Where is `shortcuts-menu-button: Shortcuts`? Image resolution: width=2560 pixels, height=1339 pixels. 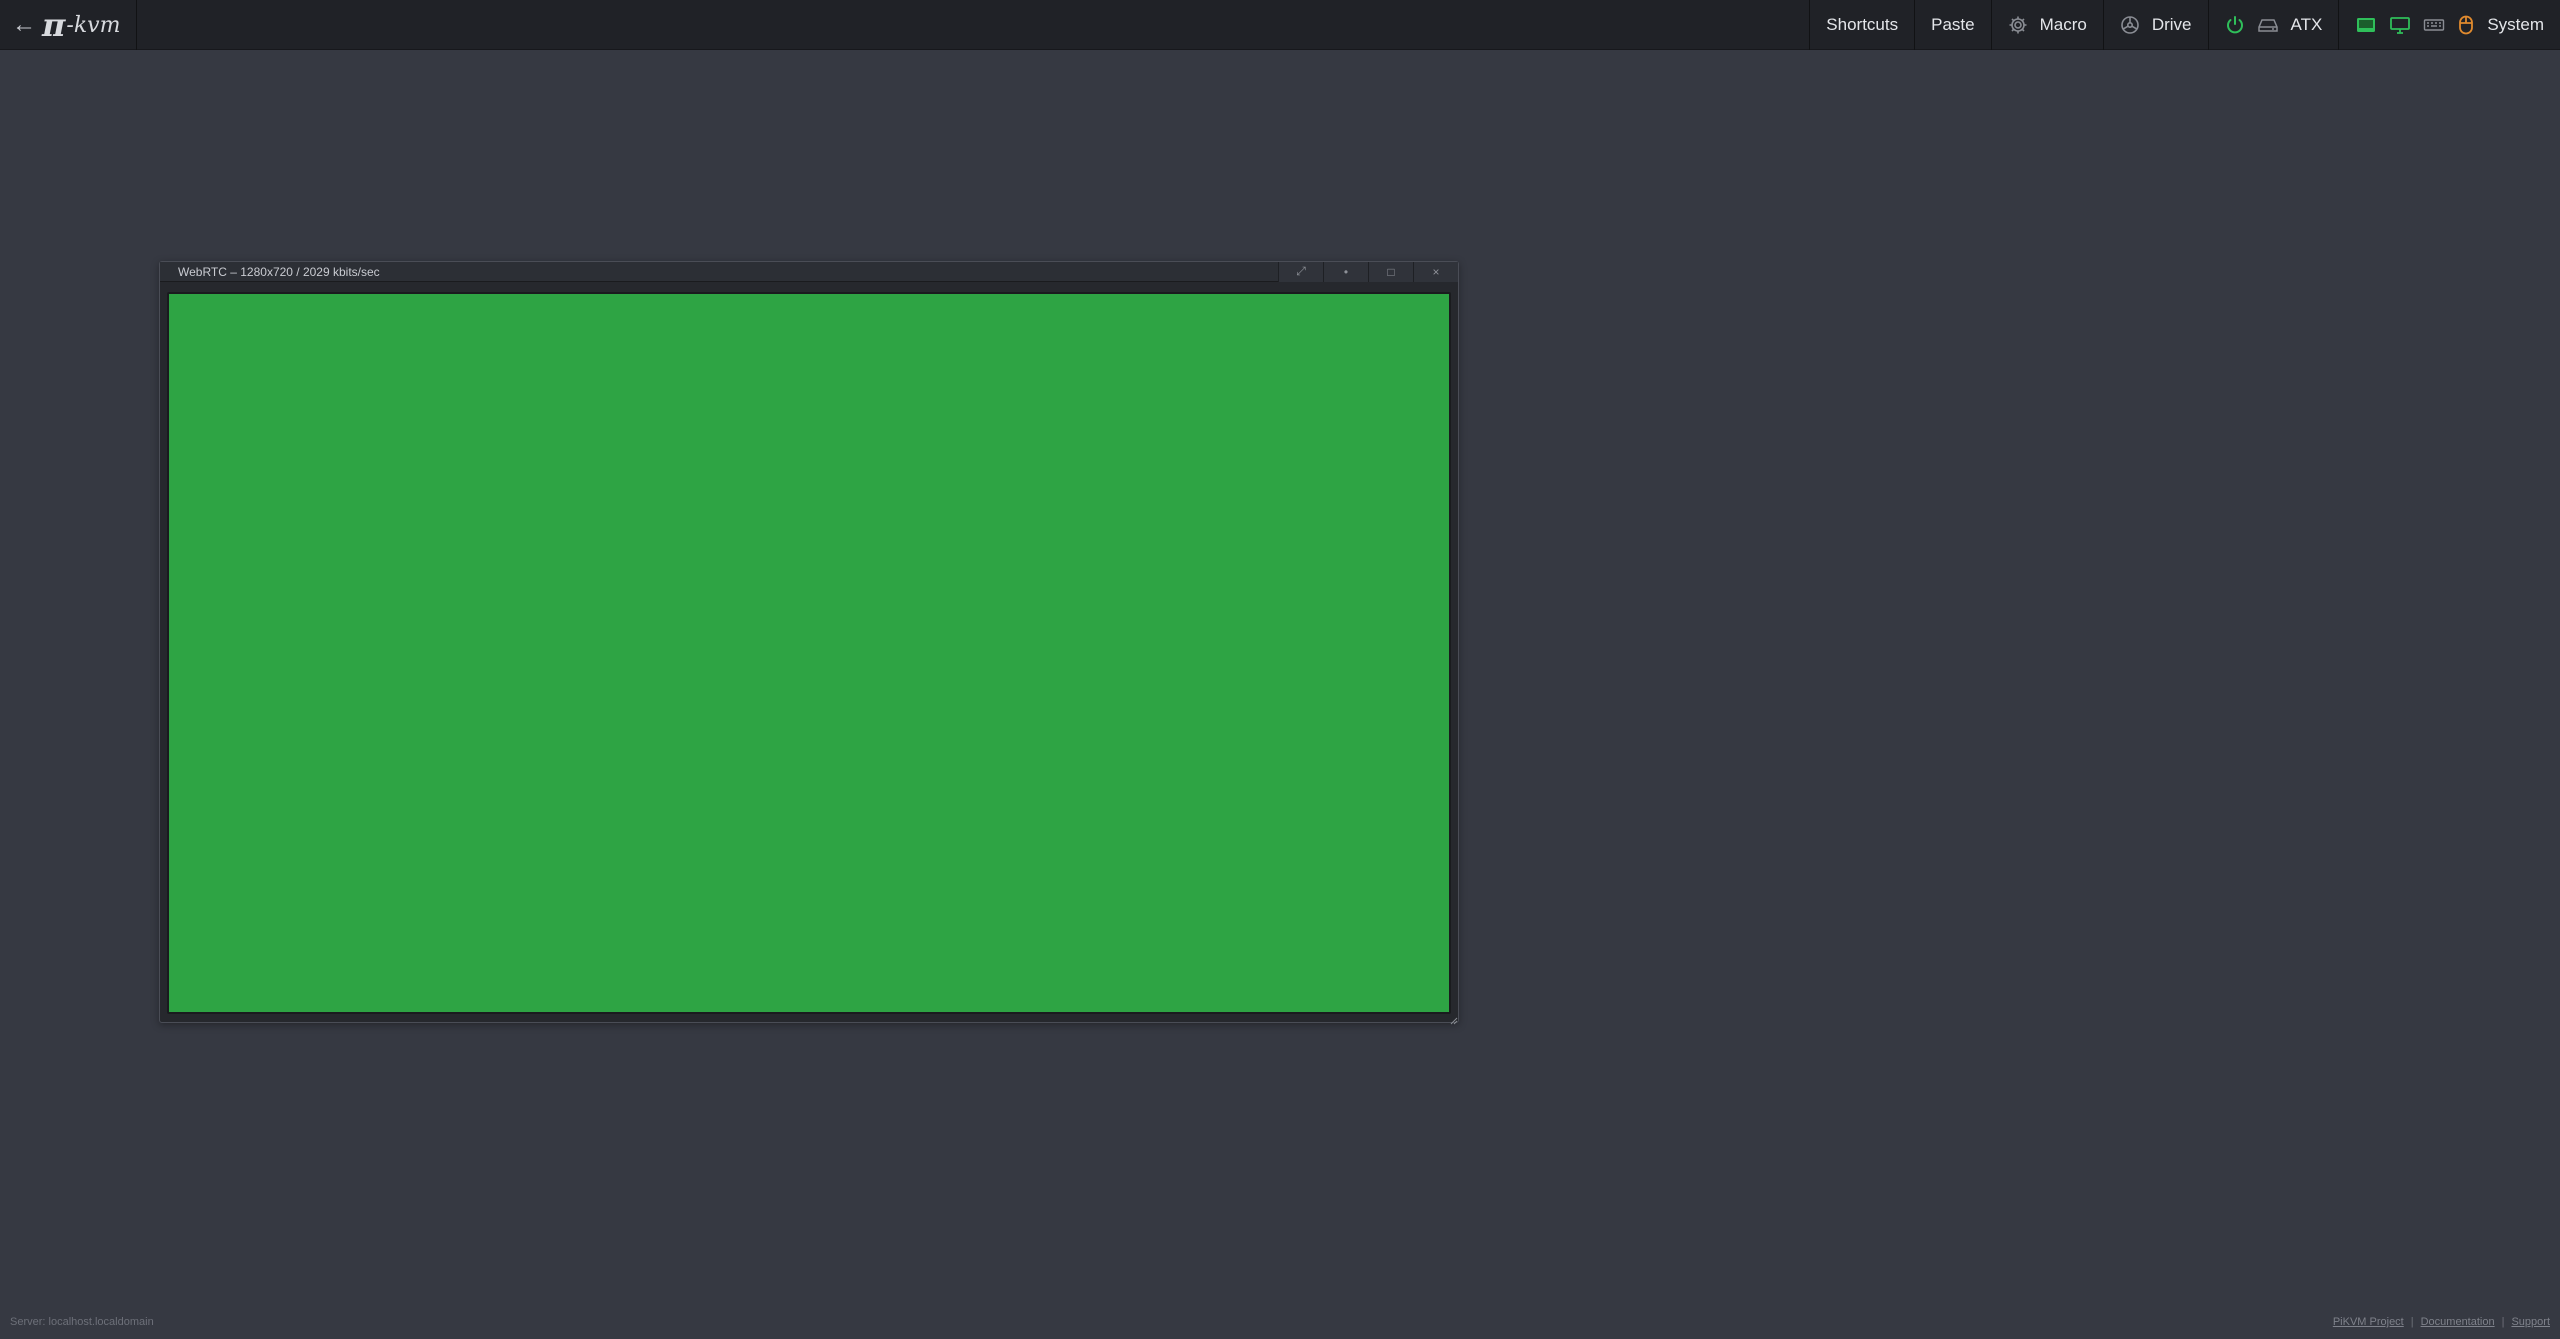
shortcuts-menu-button: Shortcuts is located at coordinates (1861, 25).